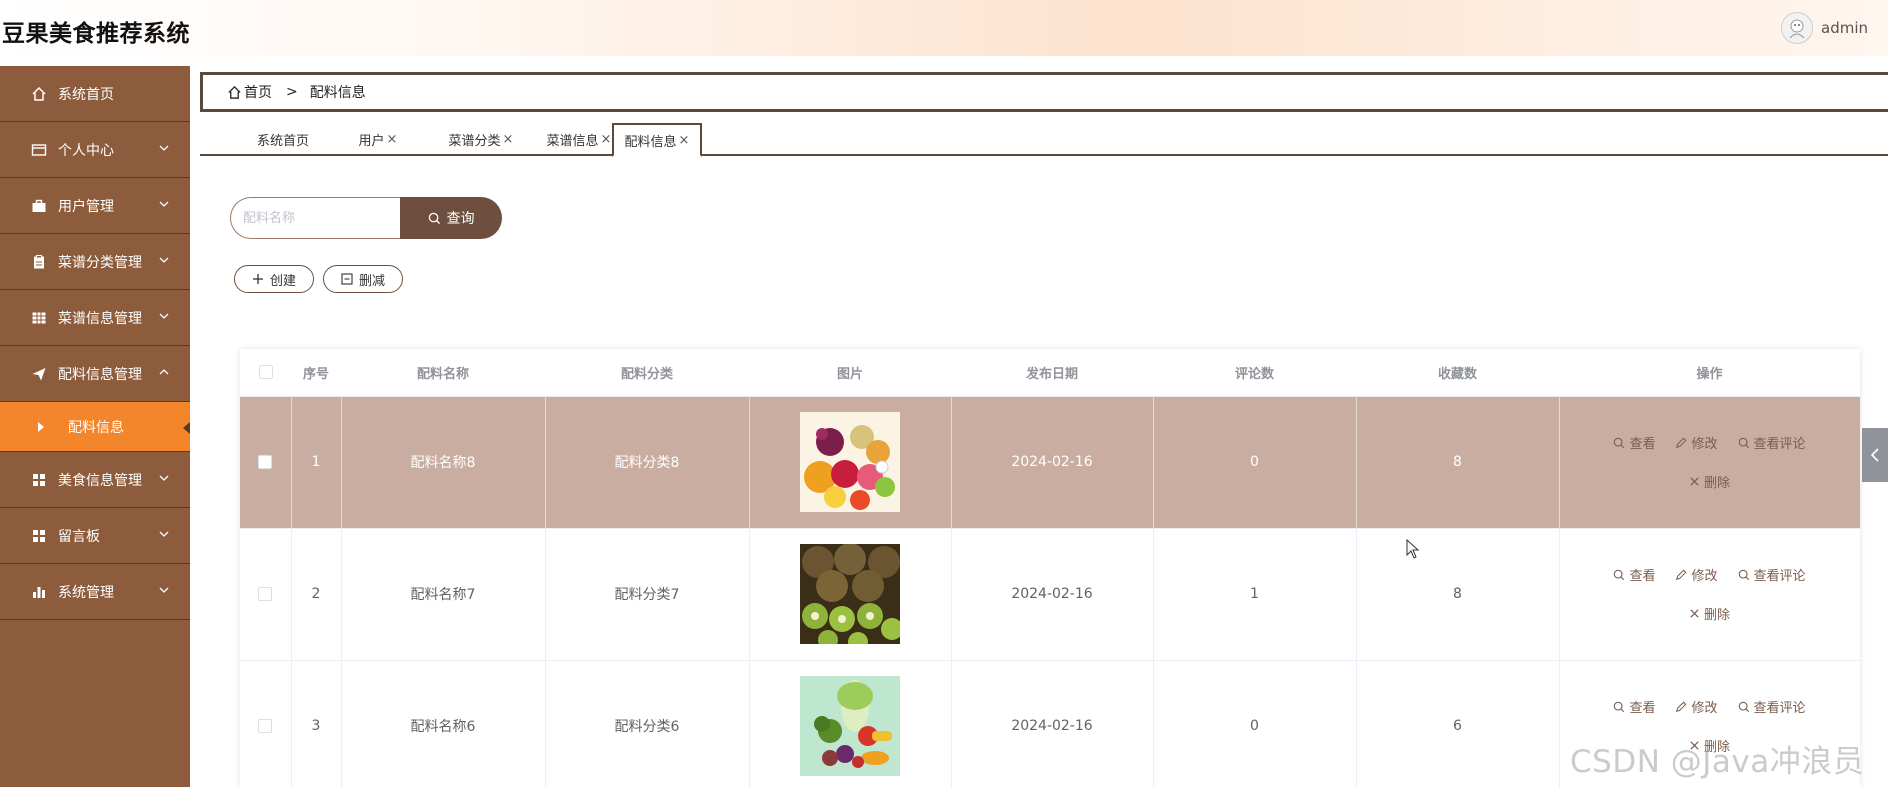 This screenshot has height=787, width=1888. I want to click on cell-index: 2, so click(316, 594).